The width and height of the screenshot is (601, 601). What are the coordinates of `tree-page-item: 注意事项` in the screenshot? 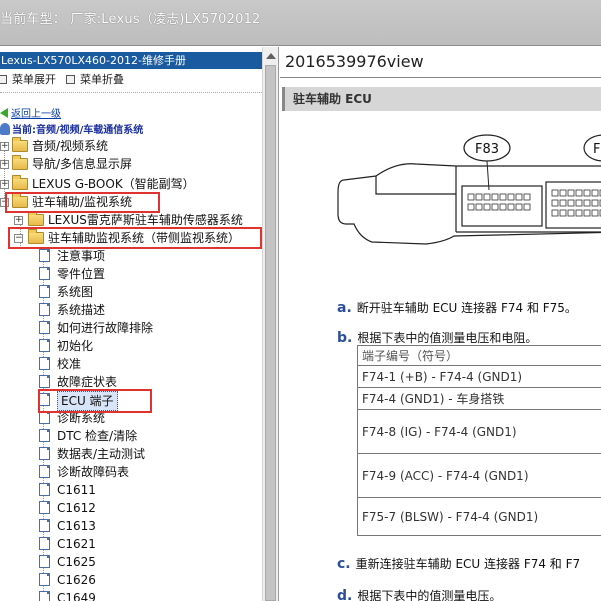 It's located at (72, 256).